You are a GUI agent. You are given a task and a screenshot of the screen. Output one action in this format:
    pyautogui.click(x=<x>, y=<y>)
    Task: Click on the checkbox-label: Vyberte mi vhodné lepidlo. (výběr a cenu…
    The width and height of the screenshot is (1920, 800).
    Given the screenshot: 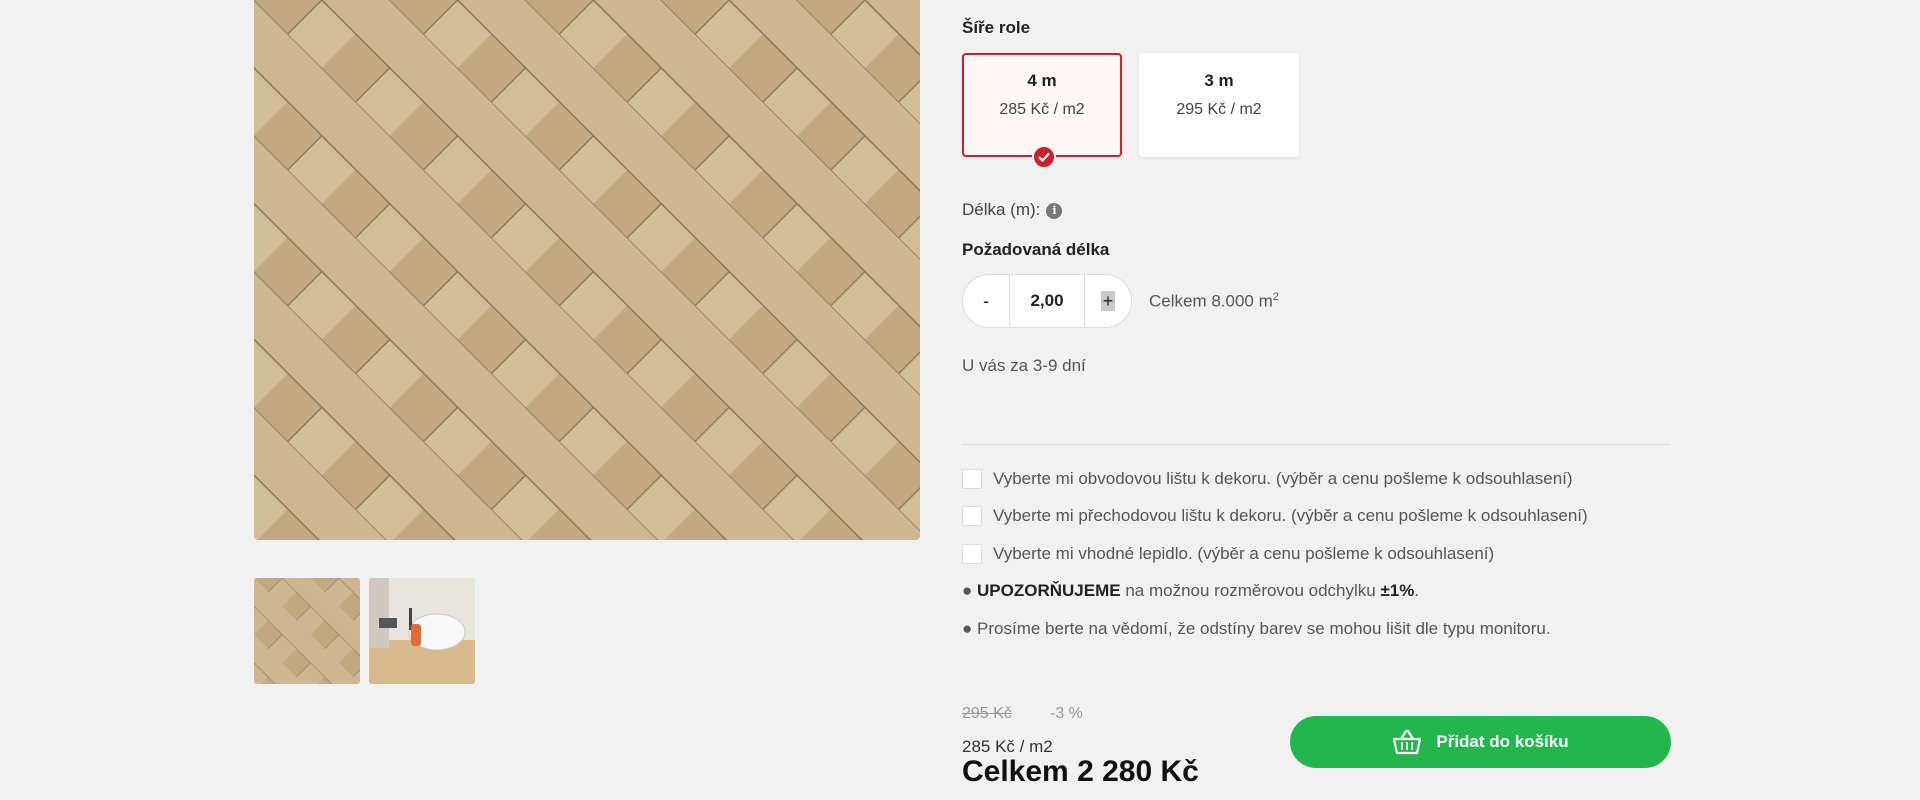 What is the action you would take?
    pyautogui.click(x=1244, y=553)
    